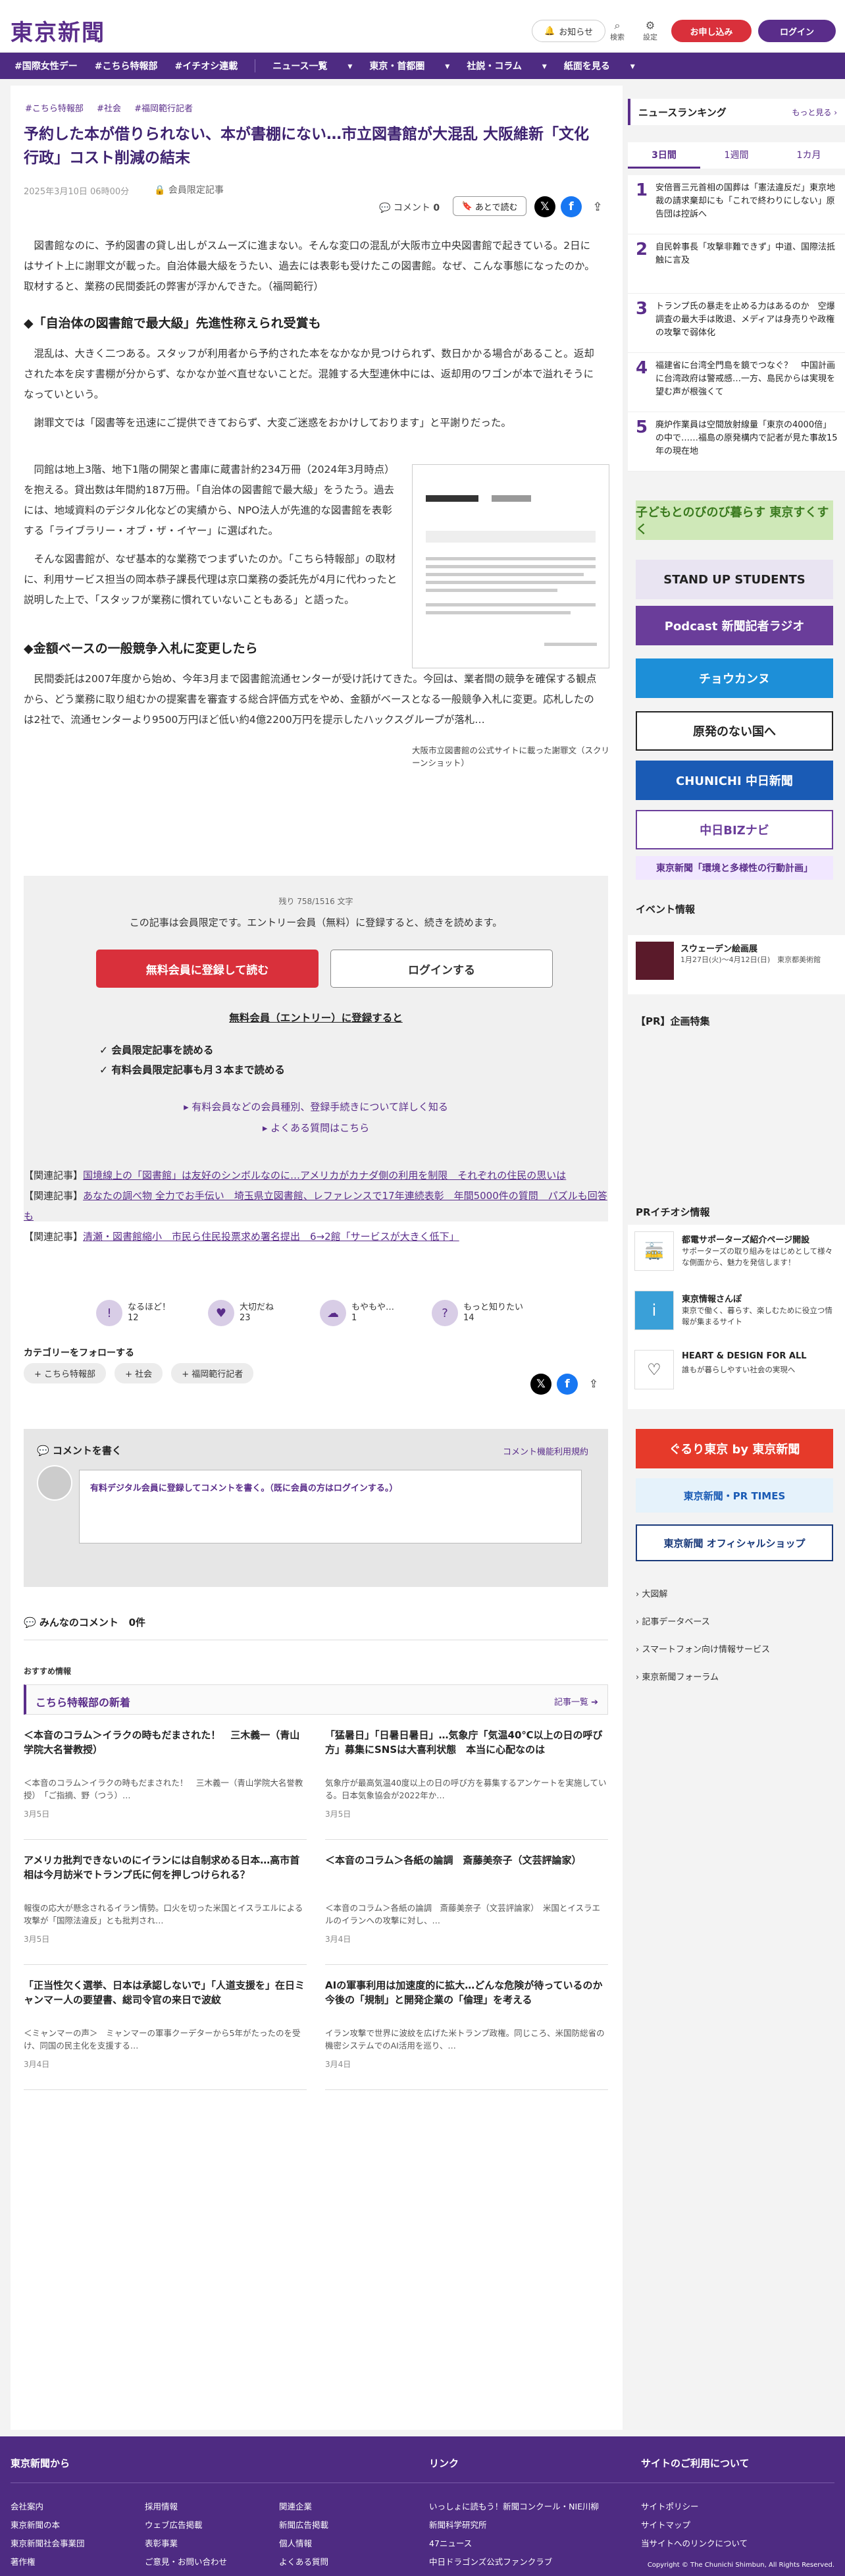 This screenshot has width=845, height=2576. Describe the element at coordinates (244, 1488) in the screenshot. I see `comment-prompt: 有料デジタル会員に登録してコメントを書く。（既に会員の方はログインする。）` at that location.